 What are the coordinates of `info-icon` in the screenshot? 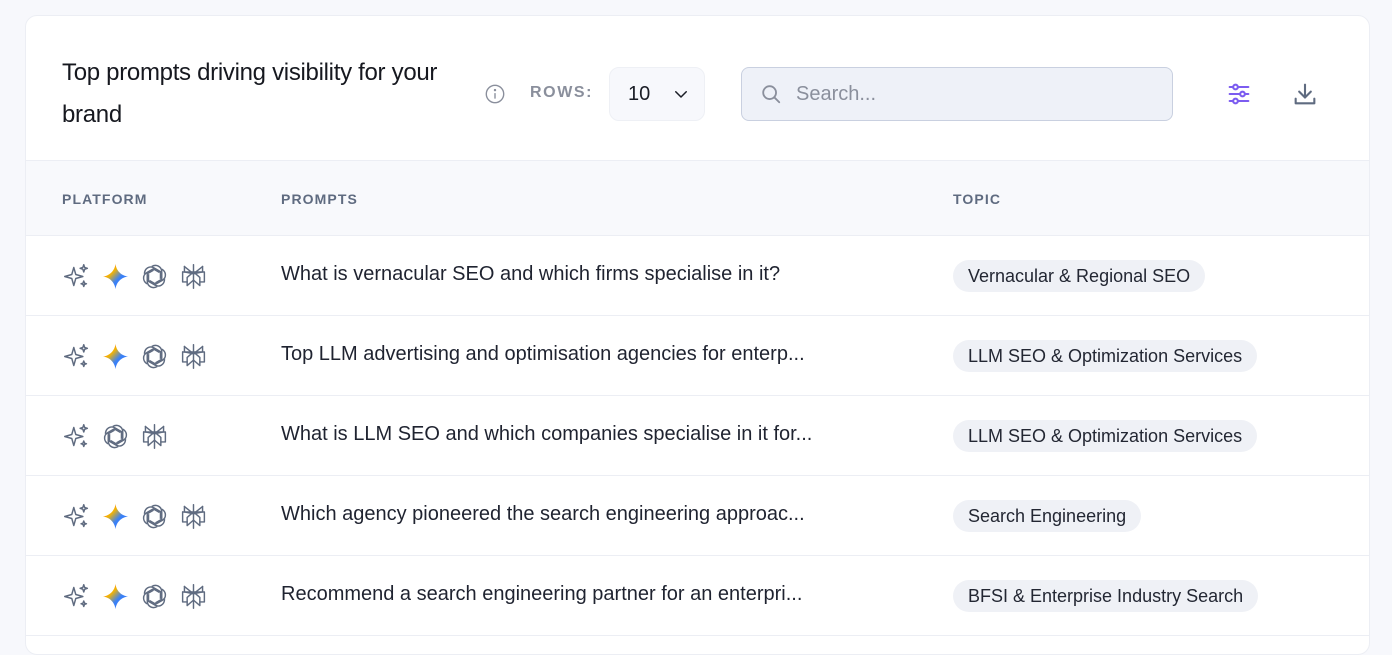 It's located at (495, 94).